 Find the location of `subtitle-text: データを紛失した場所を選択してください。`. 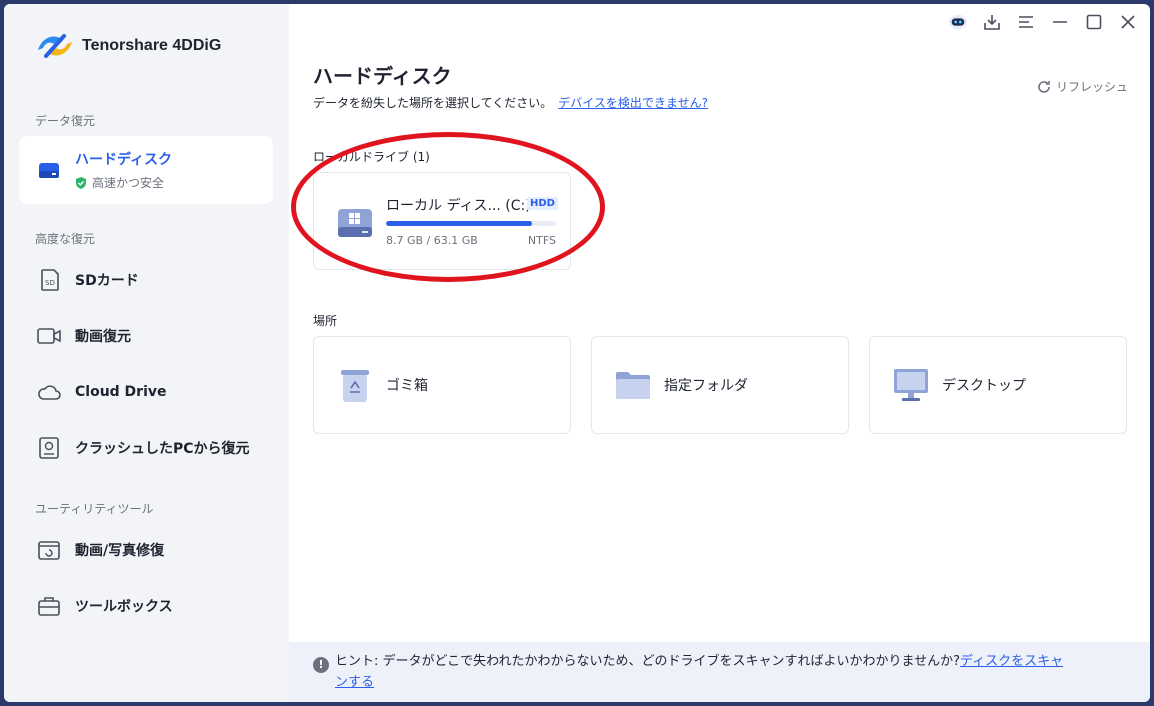

subtitle-text: データを紛失した場所を選択してください。 is located at coordinates (433, 103).